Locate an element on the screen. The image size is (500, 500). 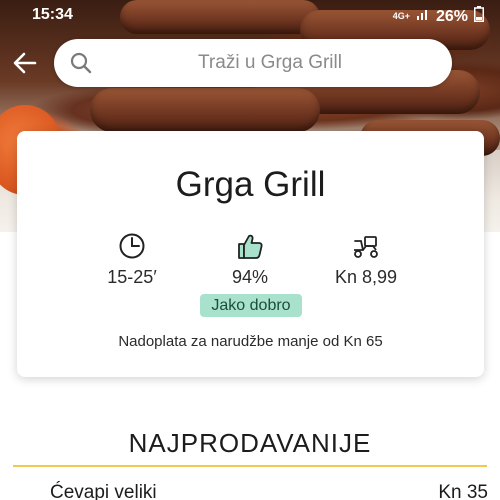
menu-item: Ćevapi veliki Kn 35 is located at coordinates (250, 491).